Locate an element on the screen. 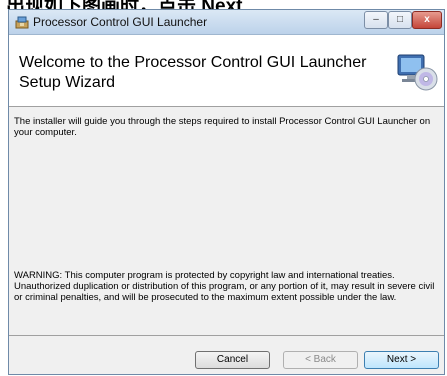 The width and height of the screenshot is (447, 376). minimize-button: – is located at coordinates (376, 20).